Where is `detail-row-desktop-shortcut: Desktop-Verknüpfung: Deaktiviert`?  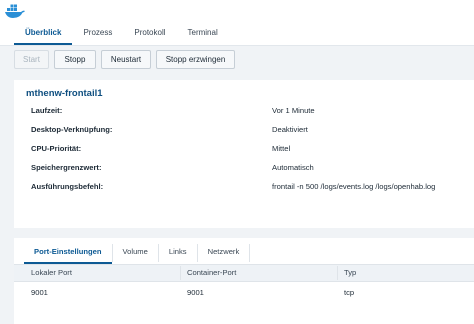 detail-row-desktop-shortcut: Desktop-Verknüpfung: Deaktiviert is located at coordinates (244, 134).